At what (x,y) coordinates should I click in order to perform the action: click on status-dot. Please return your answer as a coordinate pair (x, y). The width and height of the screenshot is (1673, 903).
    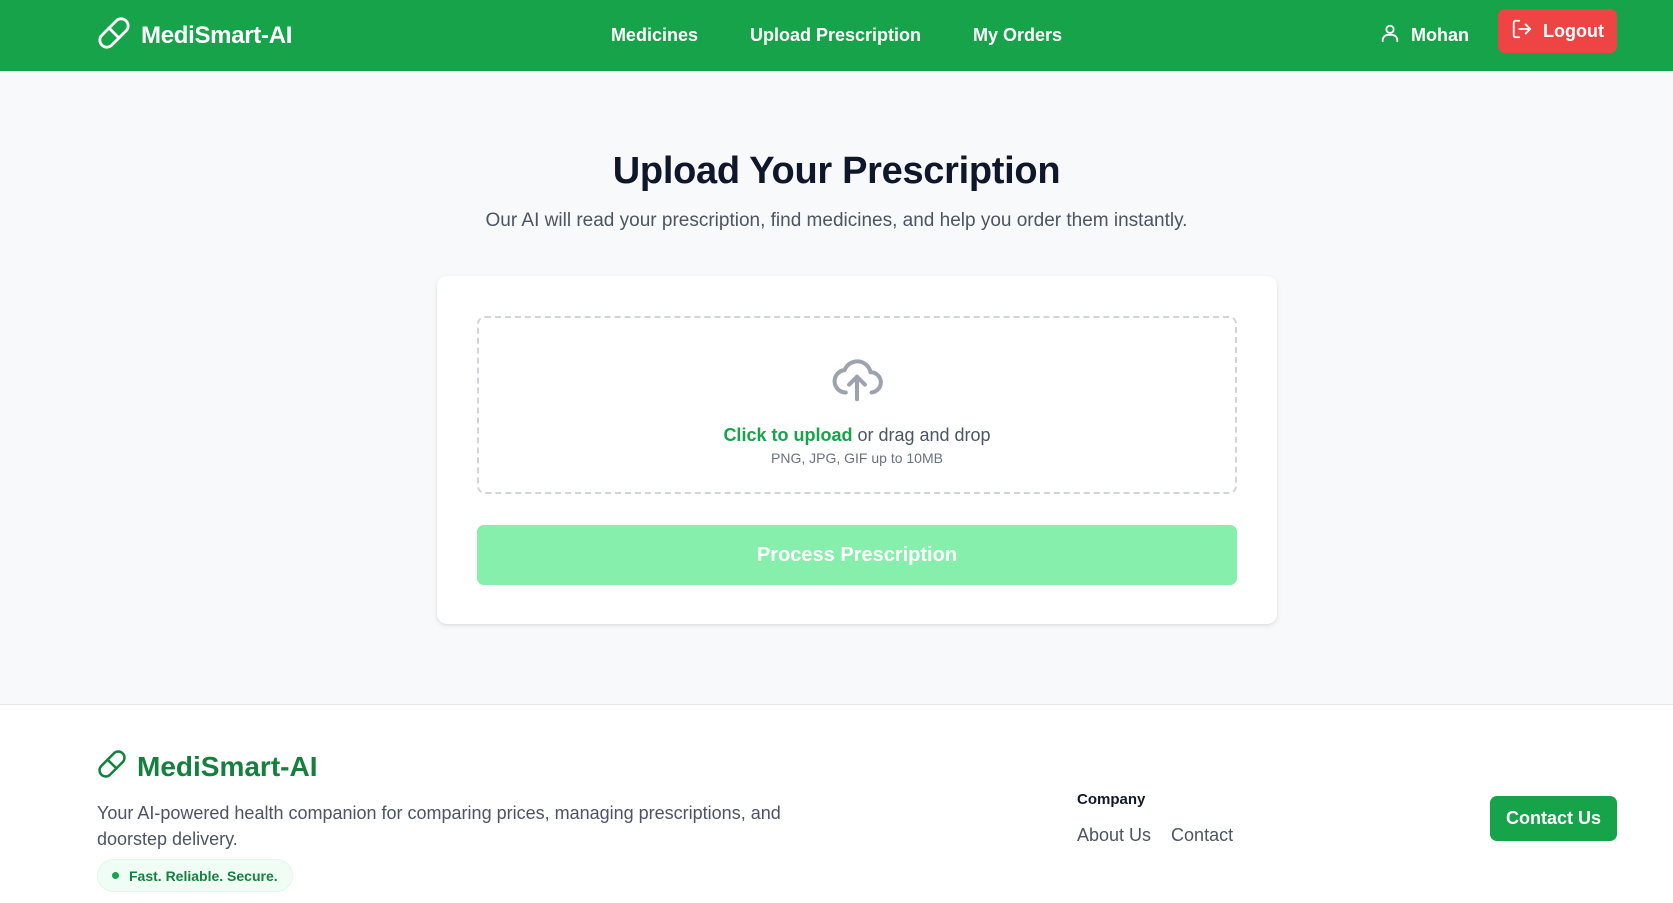
    Looking at the image, I should click on (115, 875).